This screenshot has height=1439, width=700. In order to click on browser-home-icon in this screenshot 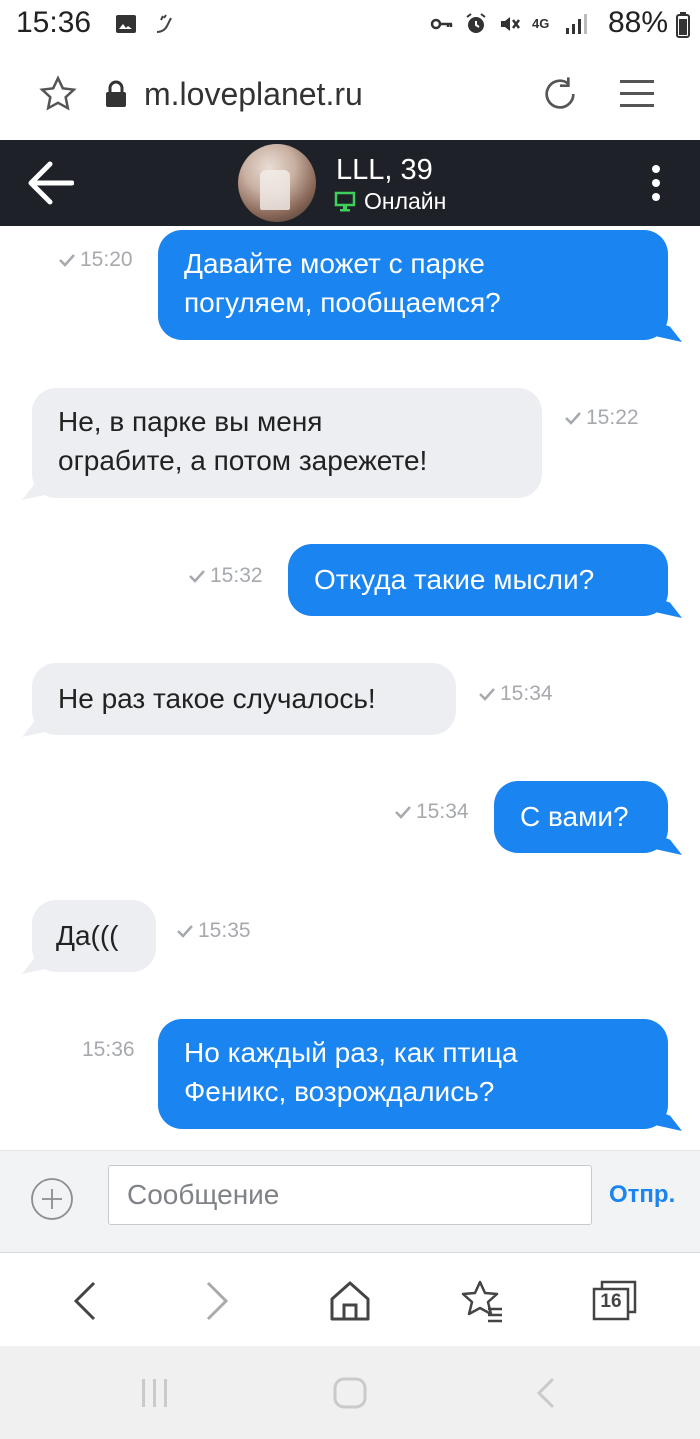, I will do `click(350, 1301)`.